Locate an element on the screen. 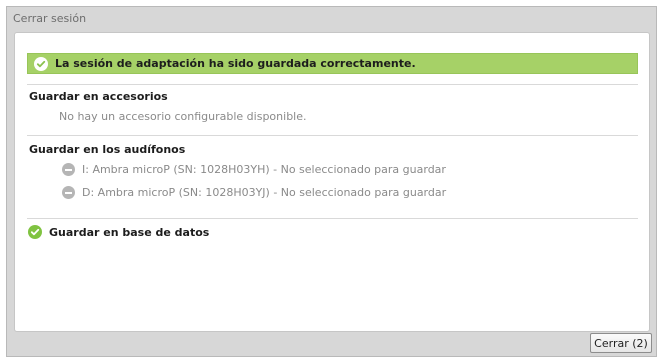 This screenshot has height=359, width=663. hearing-aids-section-title: Guardar en los audífonos is located at coordinates (107, 149).